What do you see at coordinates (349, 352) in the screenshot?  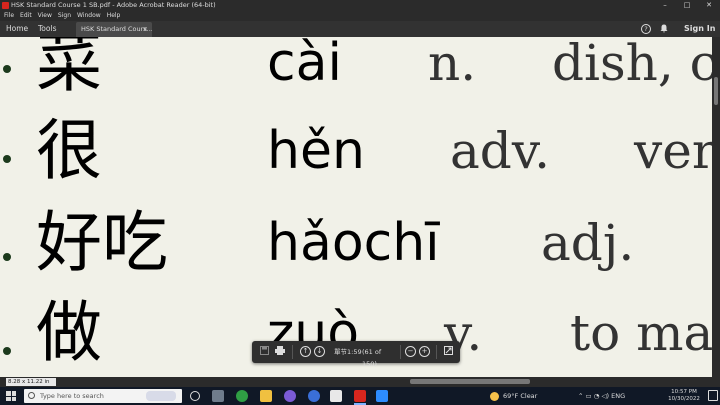 I see `page-number-field: 單节1:59` at bounding box center [349, 352].